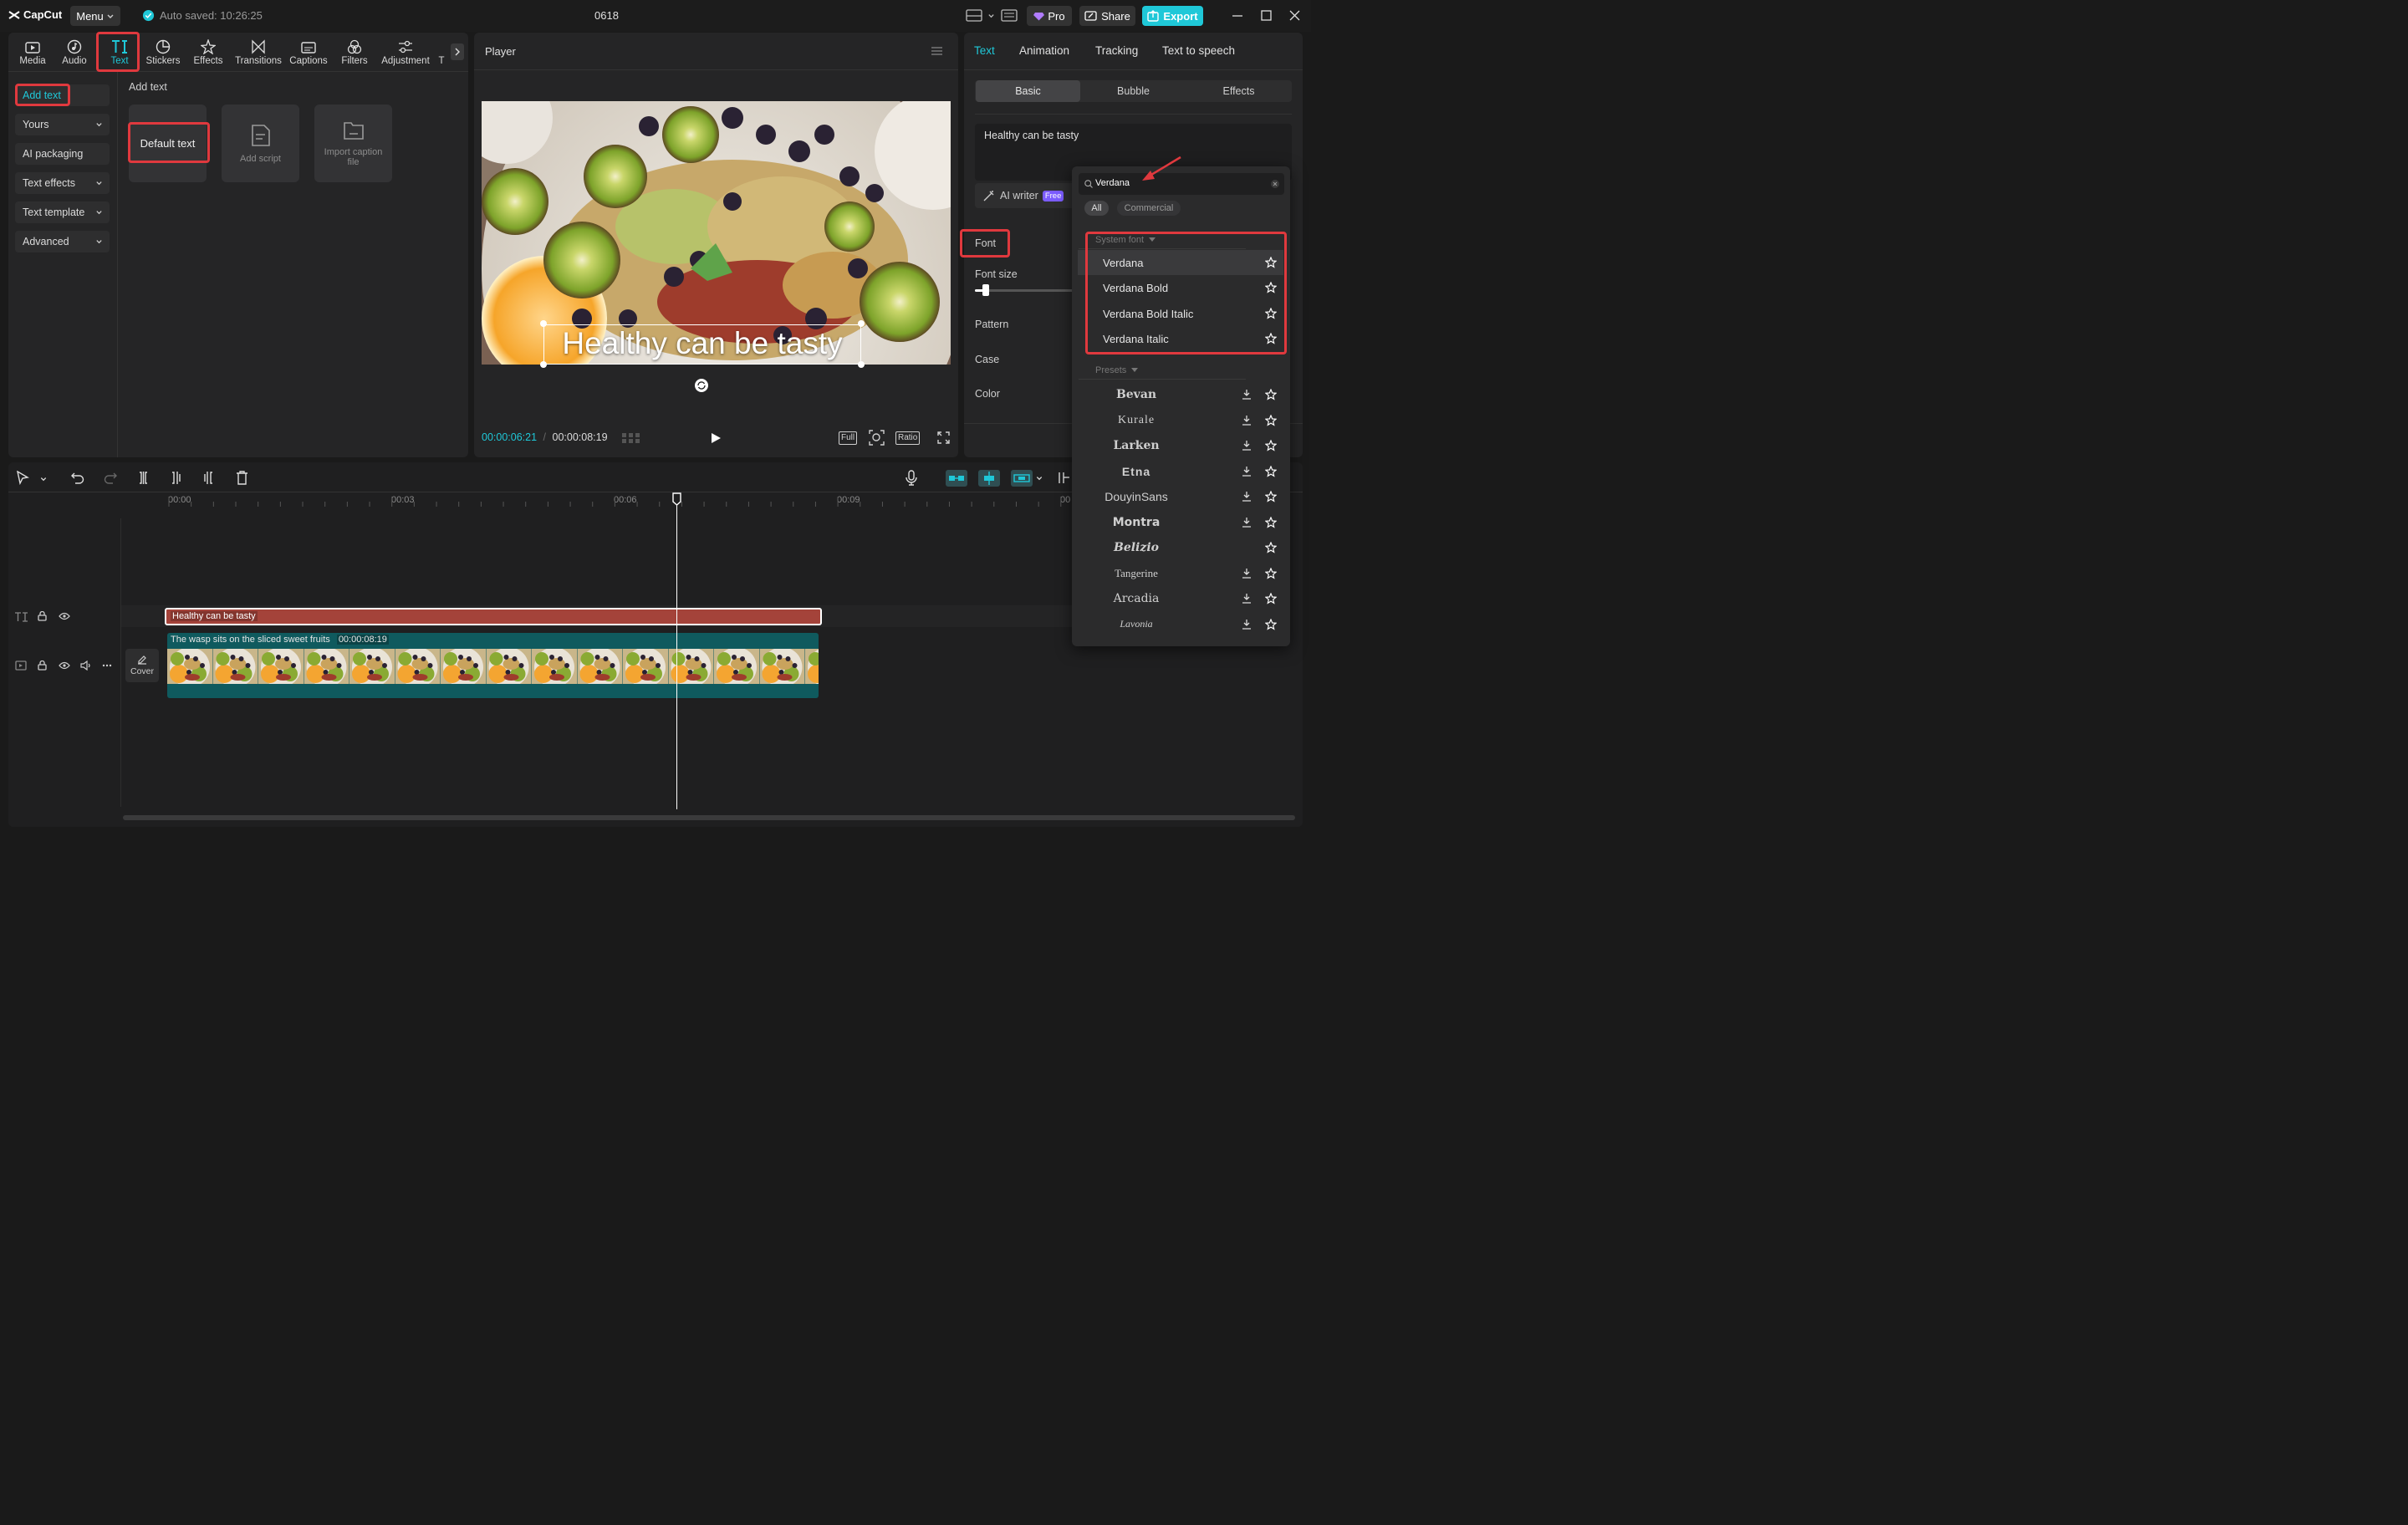  What do you see at coordinates (619, 502) in the screenshot?
I see `timeline-ruler` at bounding box center [619, 502].